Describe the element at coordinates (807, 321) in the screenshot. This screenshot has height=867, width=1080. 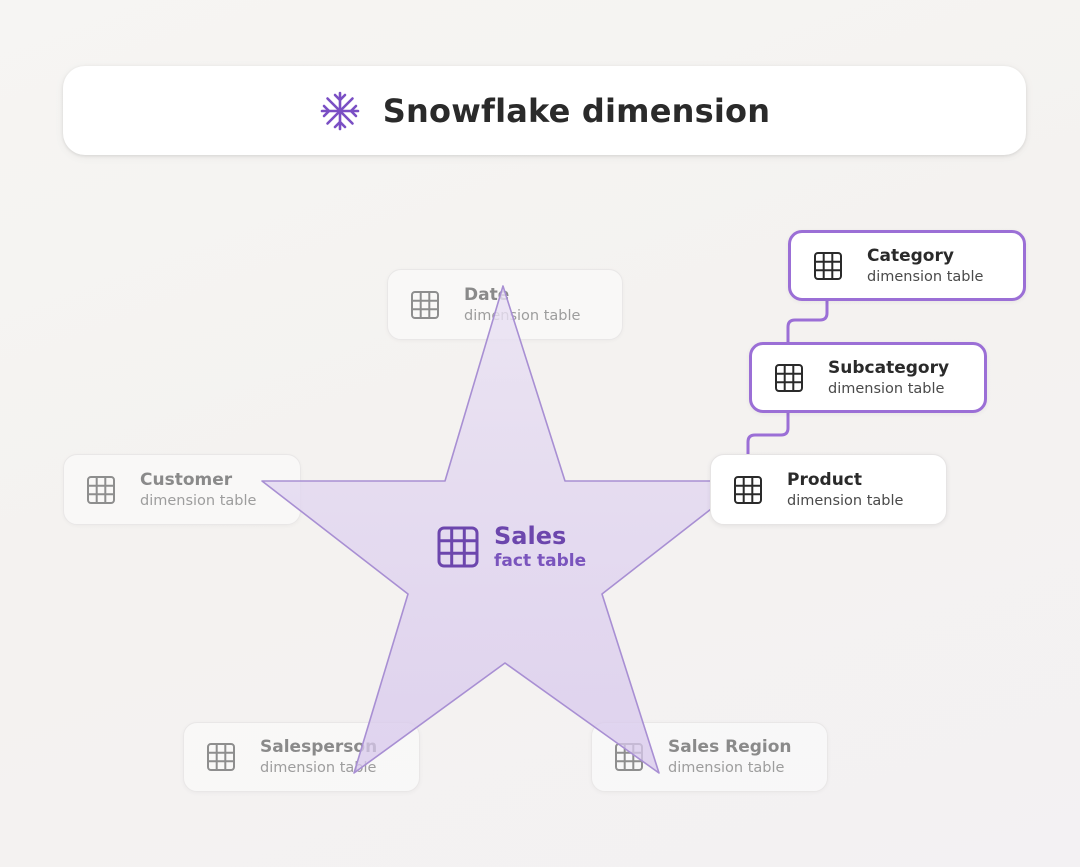
I see `connector-category-subcategory` at that location.